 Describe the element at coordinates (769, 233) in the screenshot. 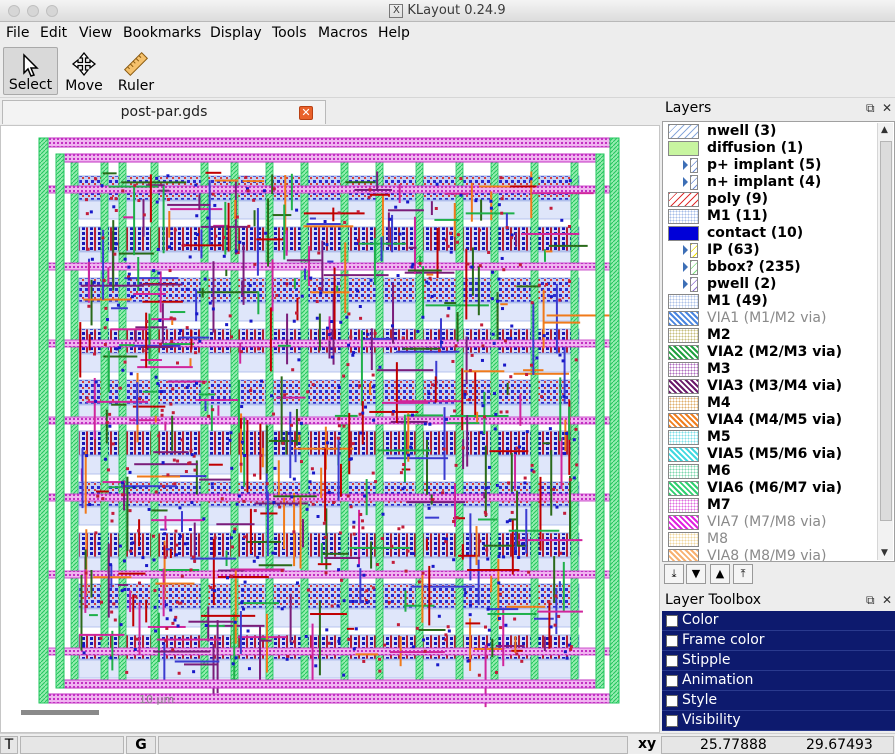

I see `layer-row: contact (10)` at that location.